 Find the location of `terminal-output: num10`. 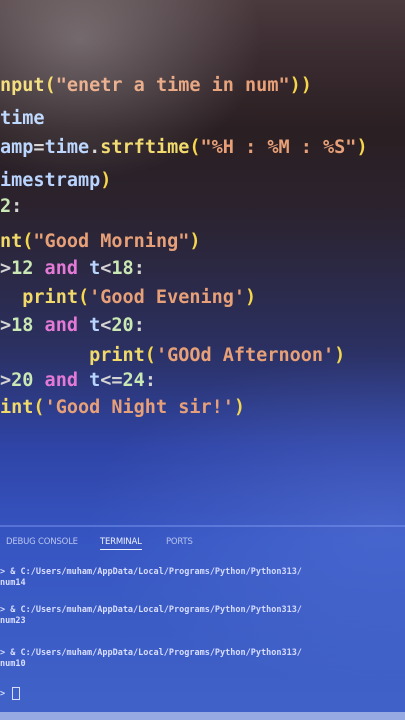

terminal-output: num10 is located at coordinates (13, 664).